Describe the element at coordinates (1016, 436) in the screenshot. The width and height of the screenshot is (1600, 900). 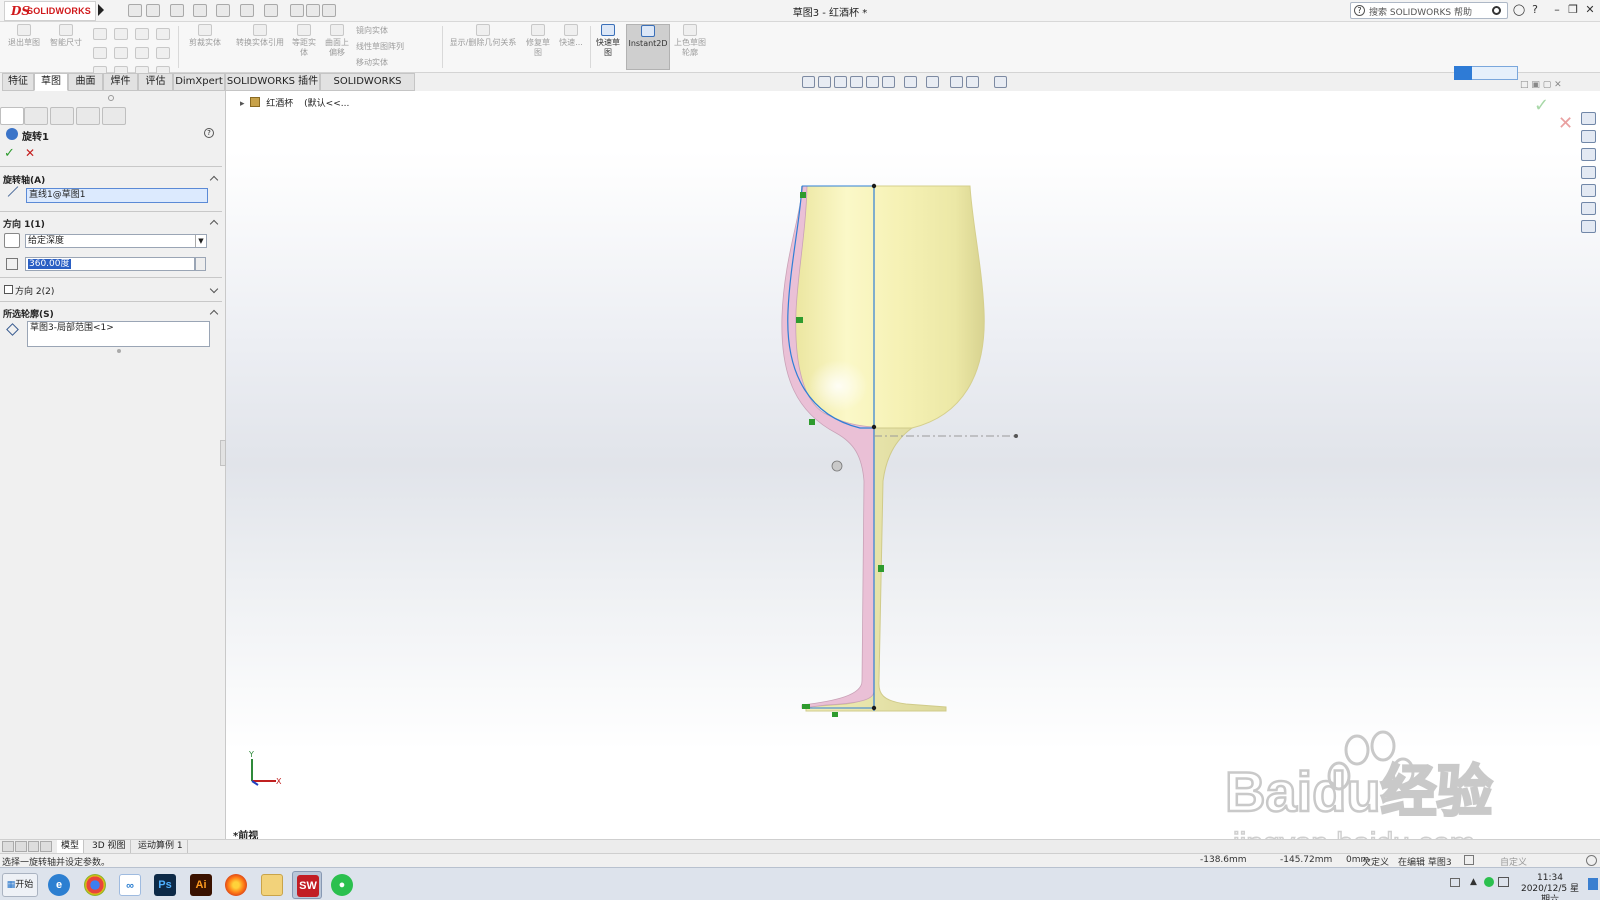
I see `construction-endpoint` at that location.